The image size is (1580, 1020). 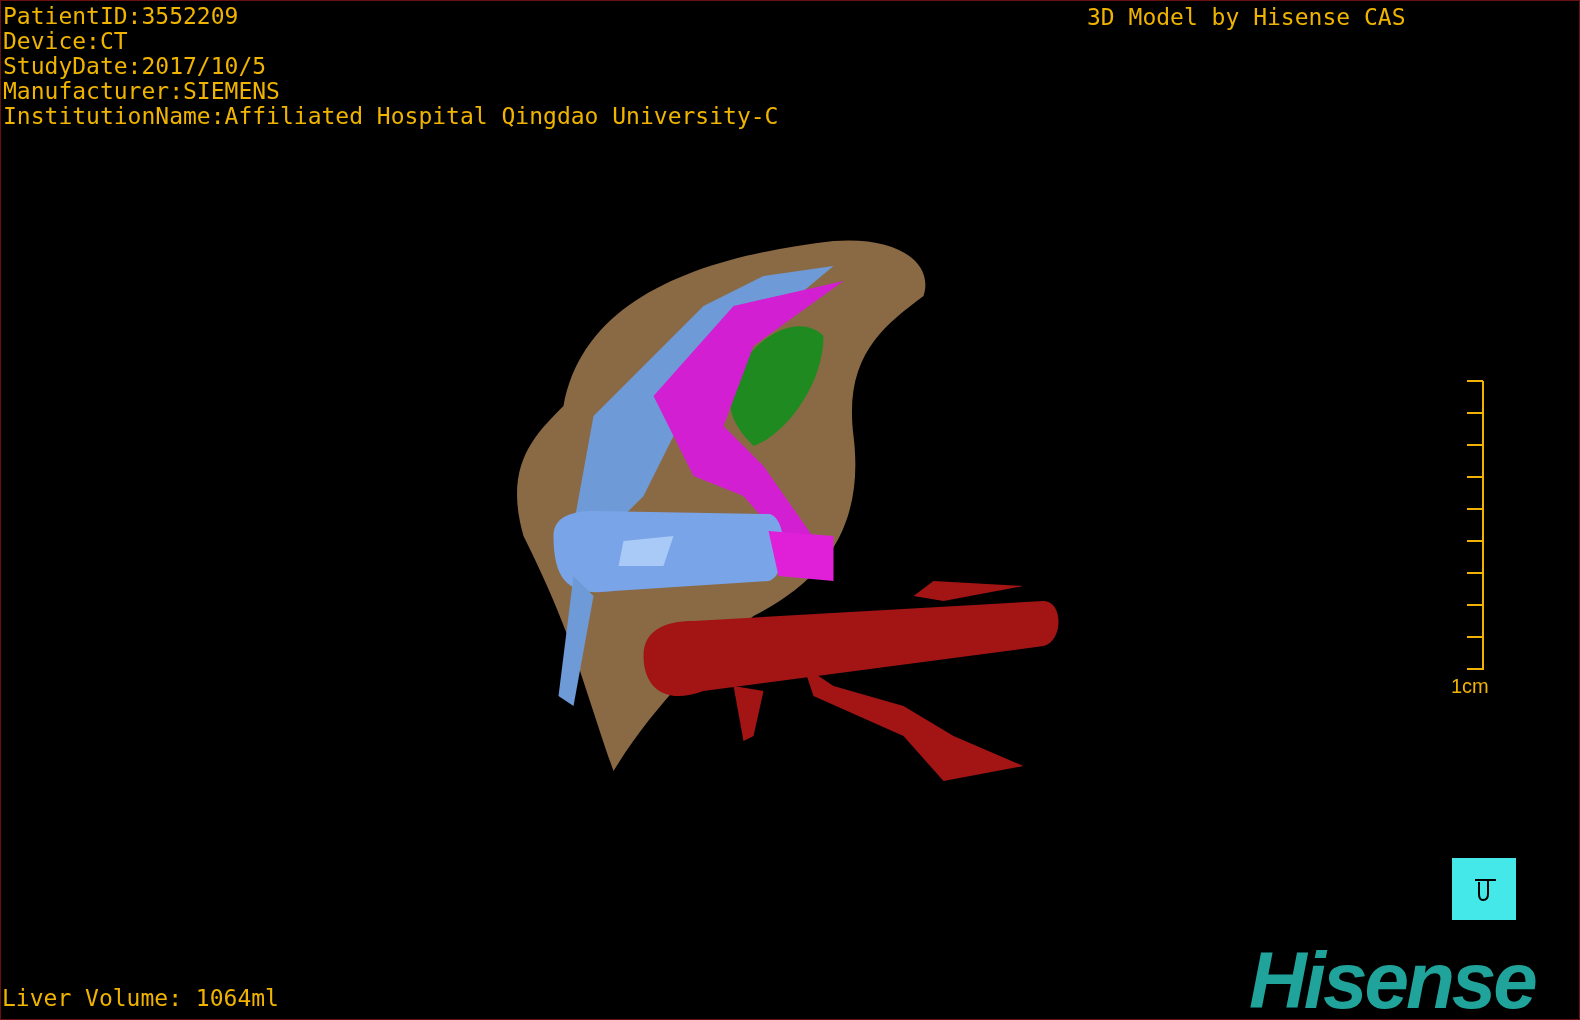 I want to click on liver-volume-label: Liver Volume: 1064ml, so click(x=140, y=998).